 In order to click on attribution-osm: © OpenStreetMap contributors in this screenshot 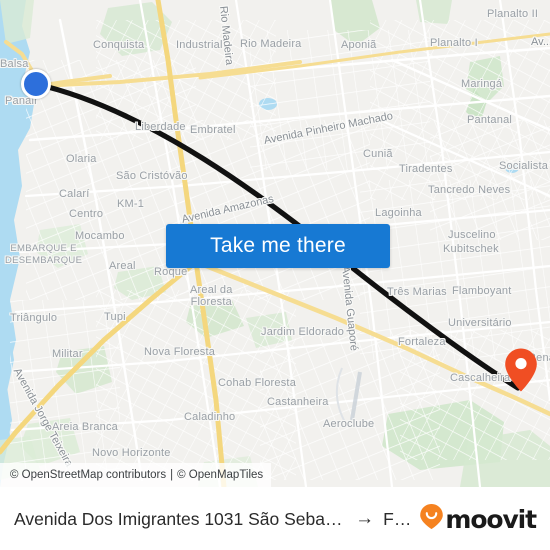, I will do `click(88, 475)`.